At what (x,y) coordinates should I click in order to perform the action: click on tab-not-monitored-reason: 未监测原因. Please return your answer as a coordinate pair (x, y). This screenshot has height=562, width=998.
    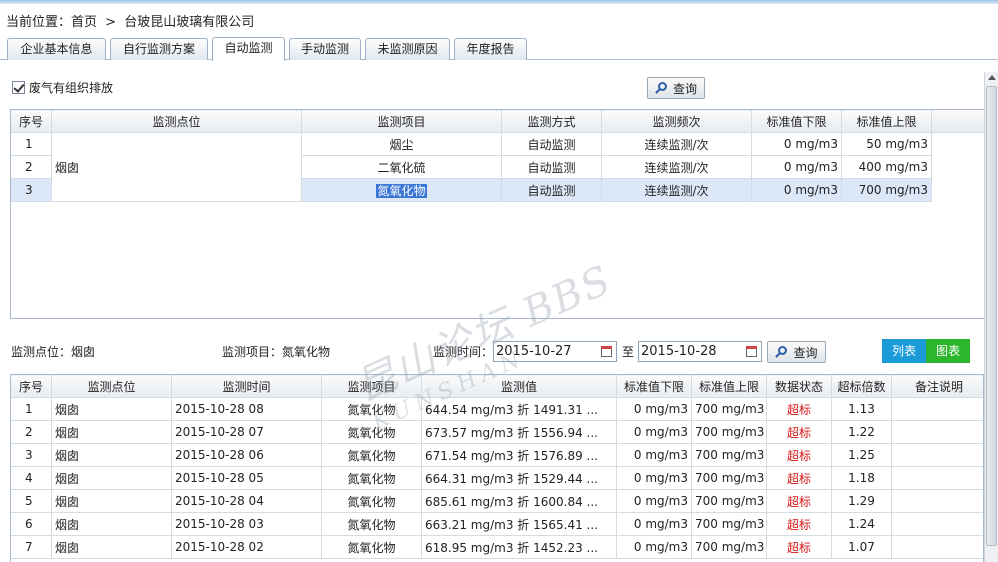
    Looking at the image, I should click on (407, 49).